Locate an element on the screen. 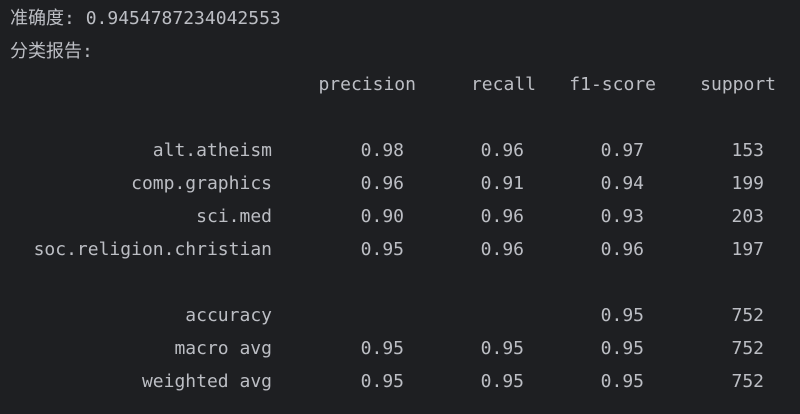 The image size is (800, 414). row-label: sci.med is located at coordinates (234, 216).